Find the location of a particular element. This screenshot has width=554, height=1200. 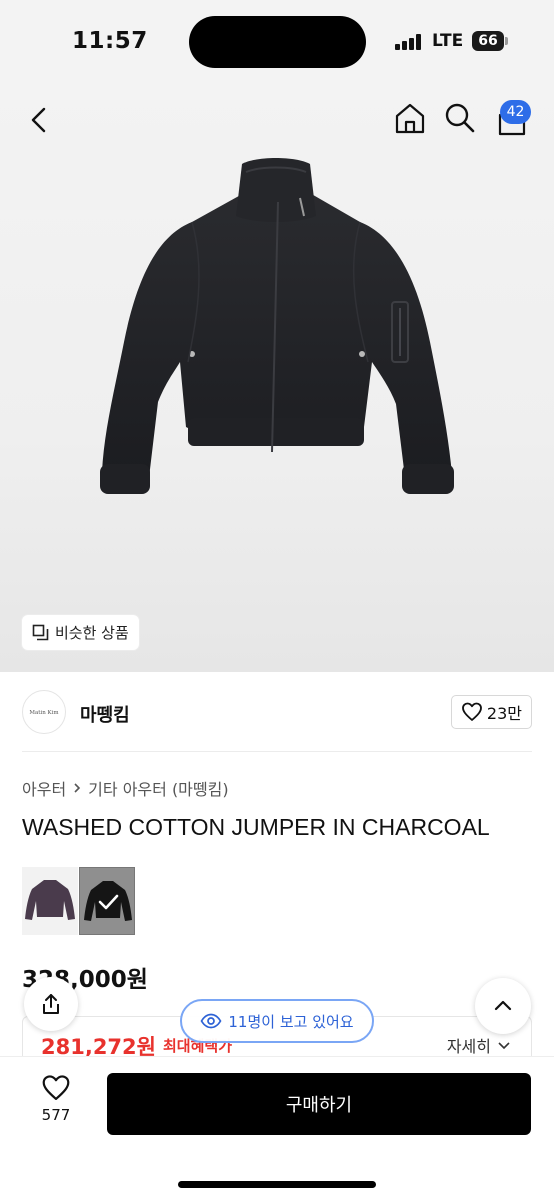

eye-icon is located at coordinates (211, 1021).